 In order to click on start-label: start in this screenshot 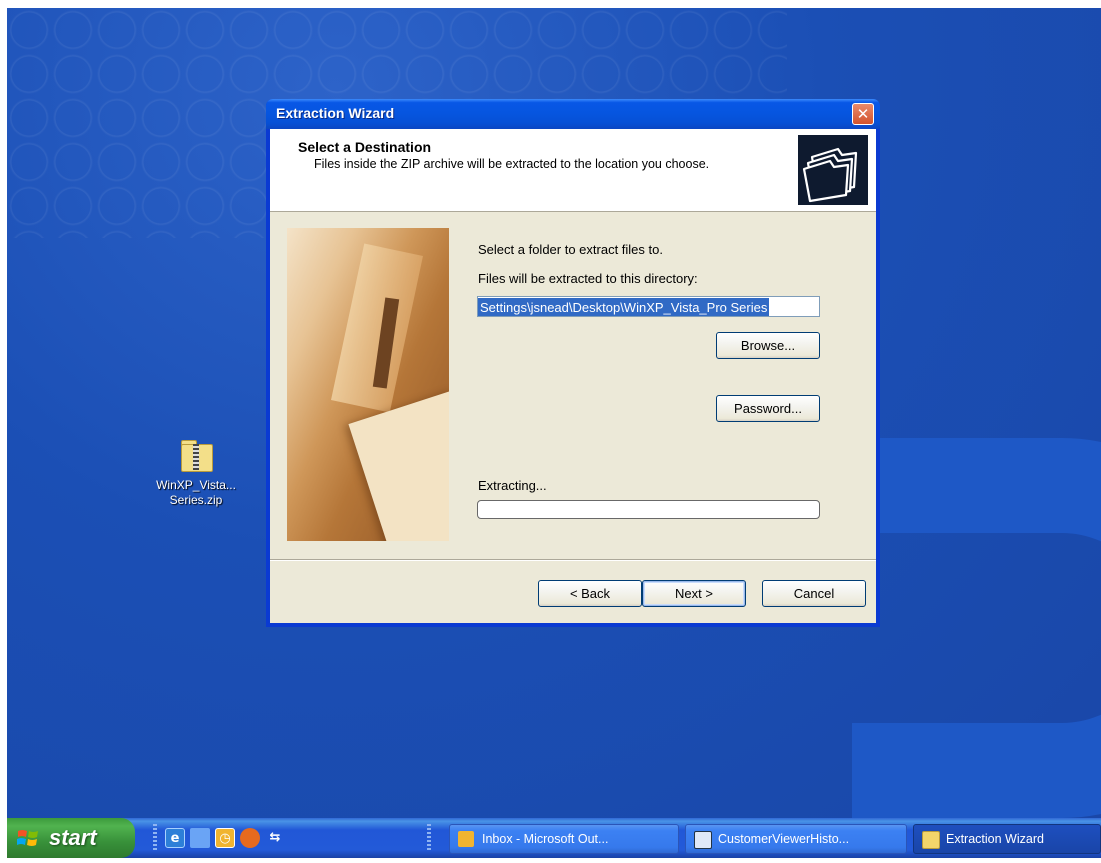, I will do `click(73, 837)`.